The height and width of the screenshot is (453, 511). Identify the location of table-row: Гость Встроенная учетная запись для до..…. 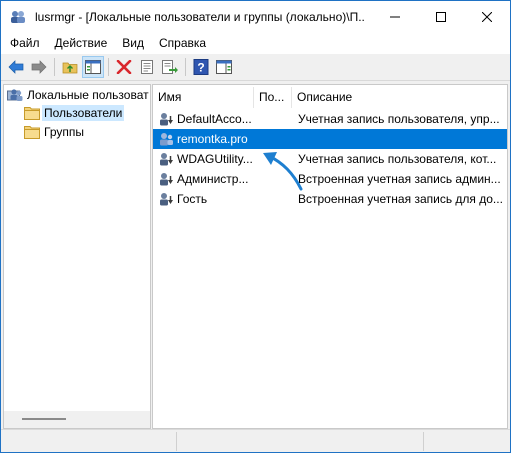
(330, 199).